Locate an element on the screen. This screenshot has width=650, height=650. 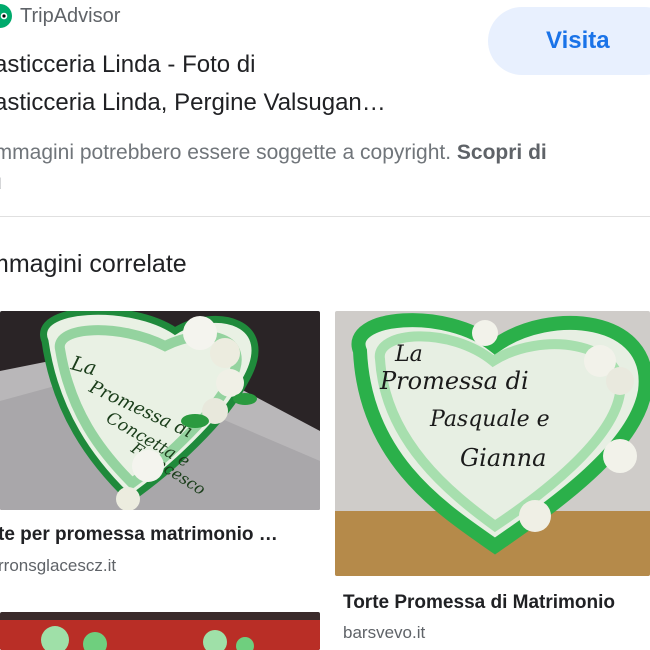
visit-button: Visita is located at coordinates (569, 41).